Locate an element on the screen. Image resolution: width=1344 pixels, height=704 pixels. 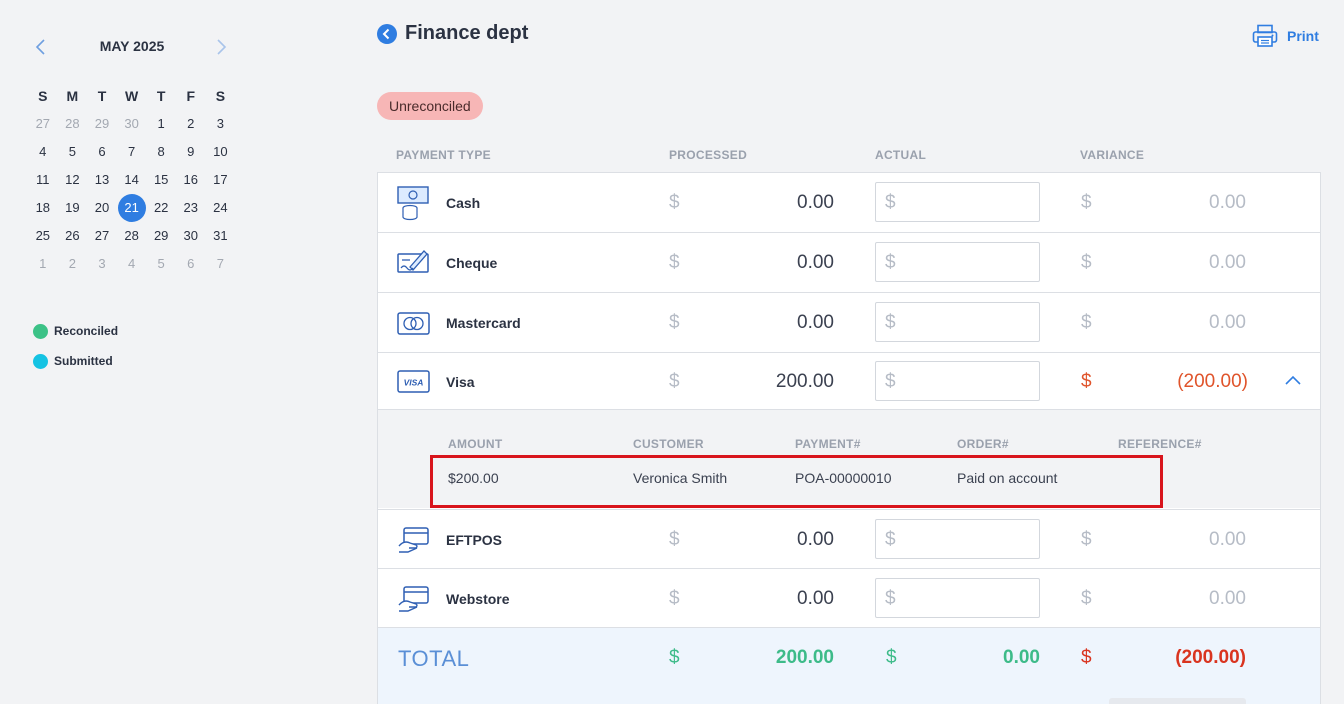
calendar-day-number: 30 is located at coordinates (131, 123).